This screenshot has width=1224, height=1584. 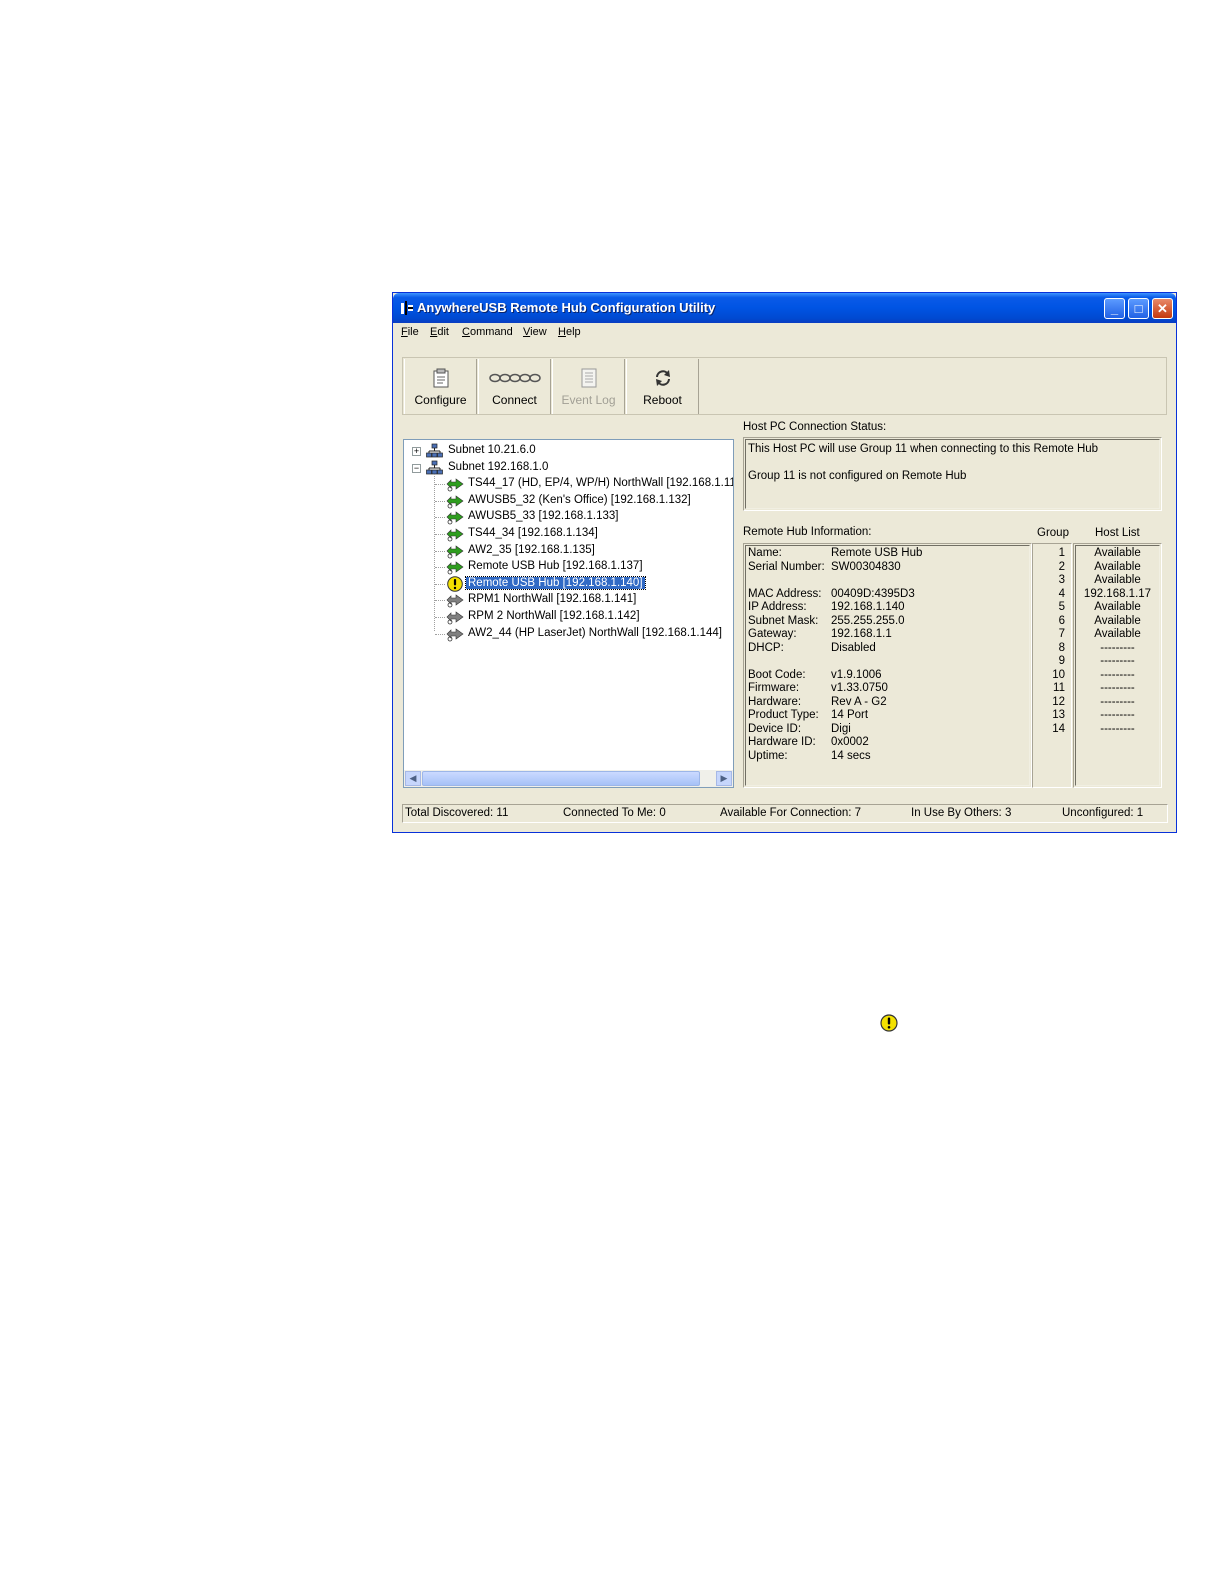 What do you see at coordinates (491, 332) in the screenshot?
I see `menu-command-label: ommand` at bounding box center [491, 332].